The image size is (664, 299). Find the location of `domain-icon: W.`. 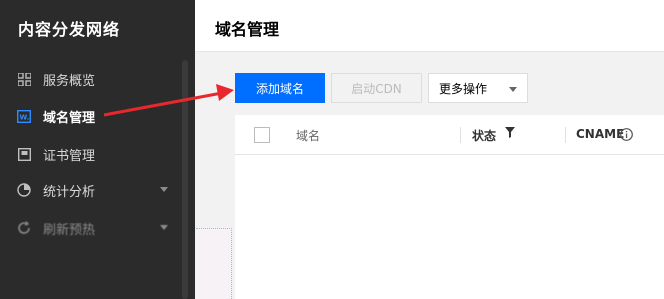

domain-icon: W. is located at coordinates (24, 116).